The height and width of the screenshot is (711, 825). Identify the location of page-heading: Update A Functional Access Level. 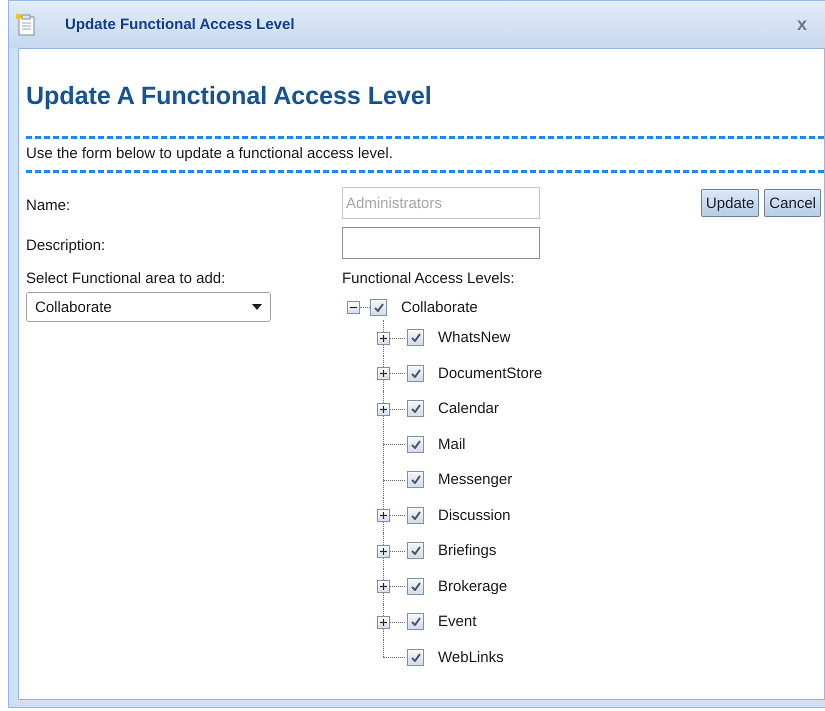
(229, 97).